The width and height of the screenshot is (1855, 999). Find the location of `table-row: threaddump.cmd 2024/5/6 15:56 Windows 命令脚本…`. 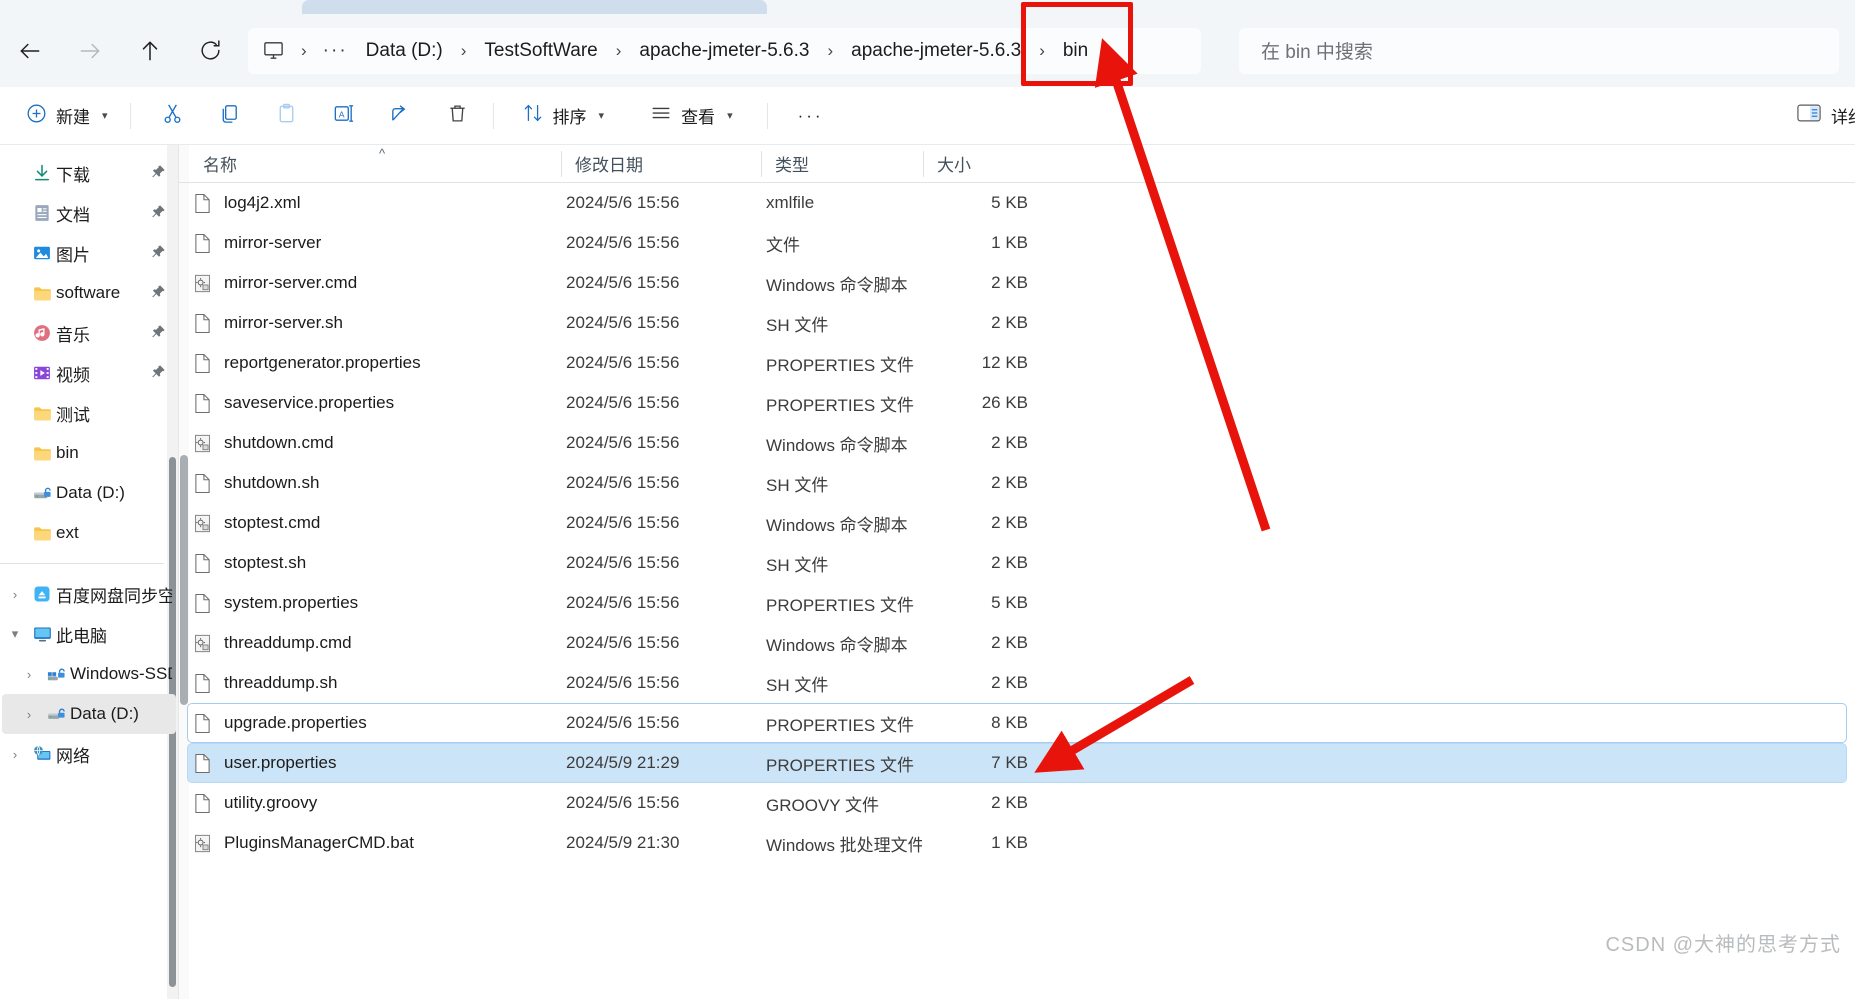

table-row: threaddump.cmd 2024/5/6 15:56 Windows 命令脚本… is located at coordinates (1017, 643).